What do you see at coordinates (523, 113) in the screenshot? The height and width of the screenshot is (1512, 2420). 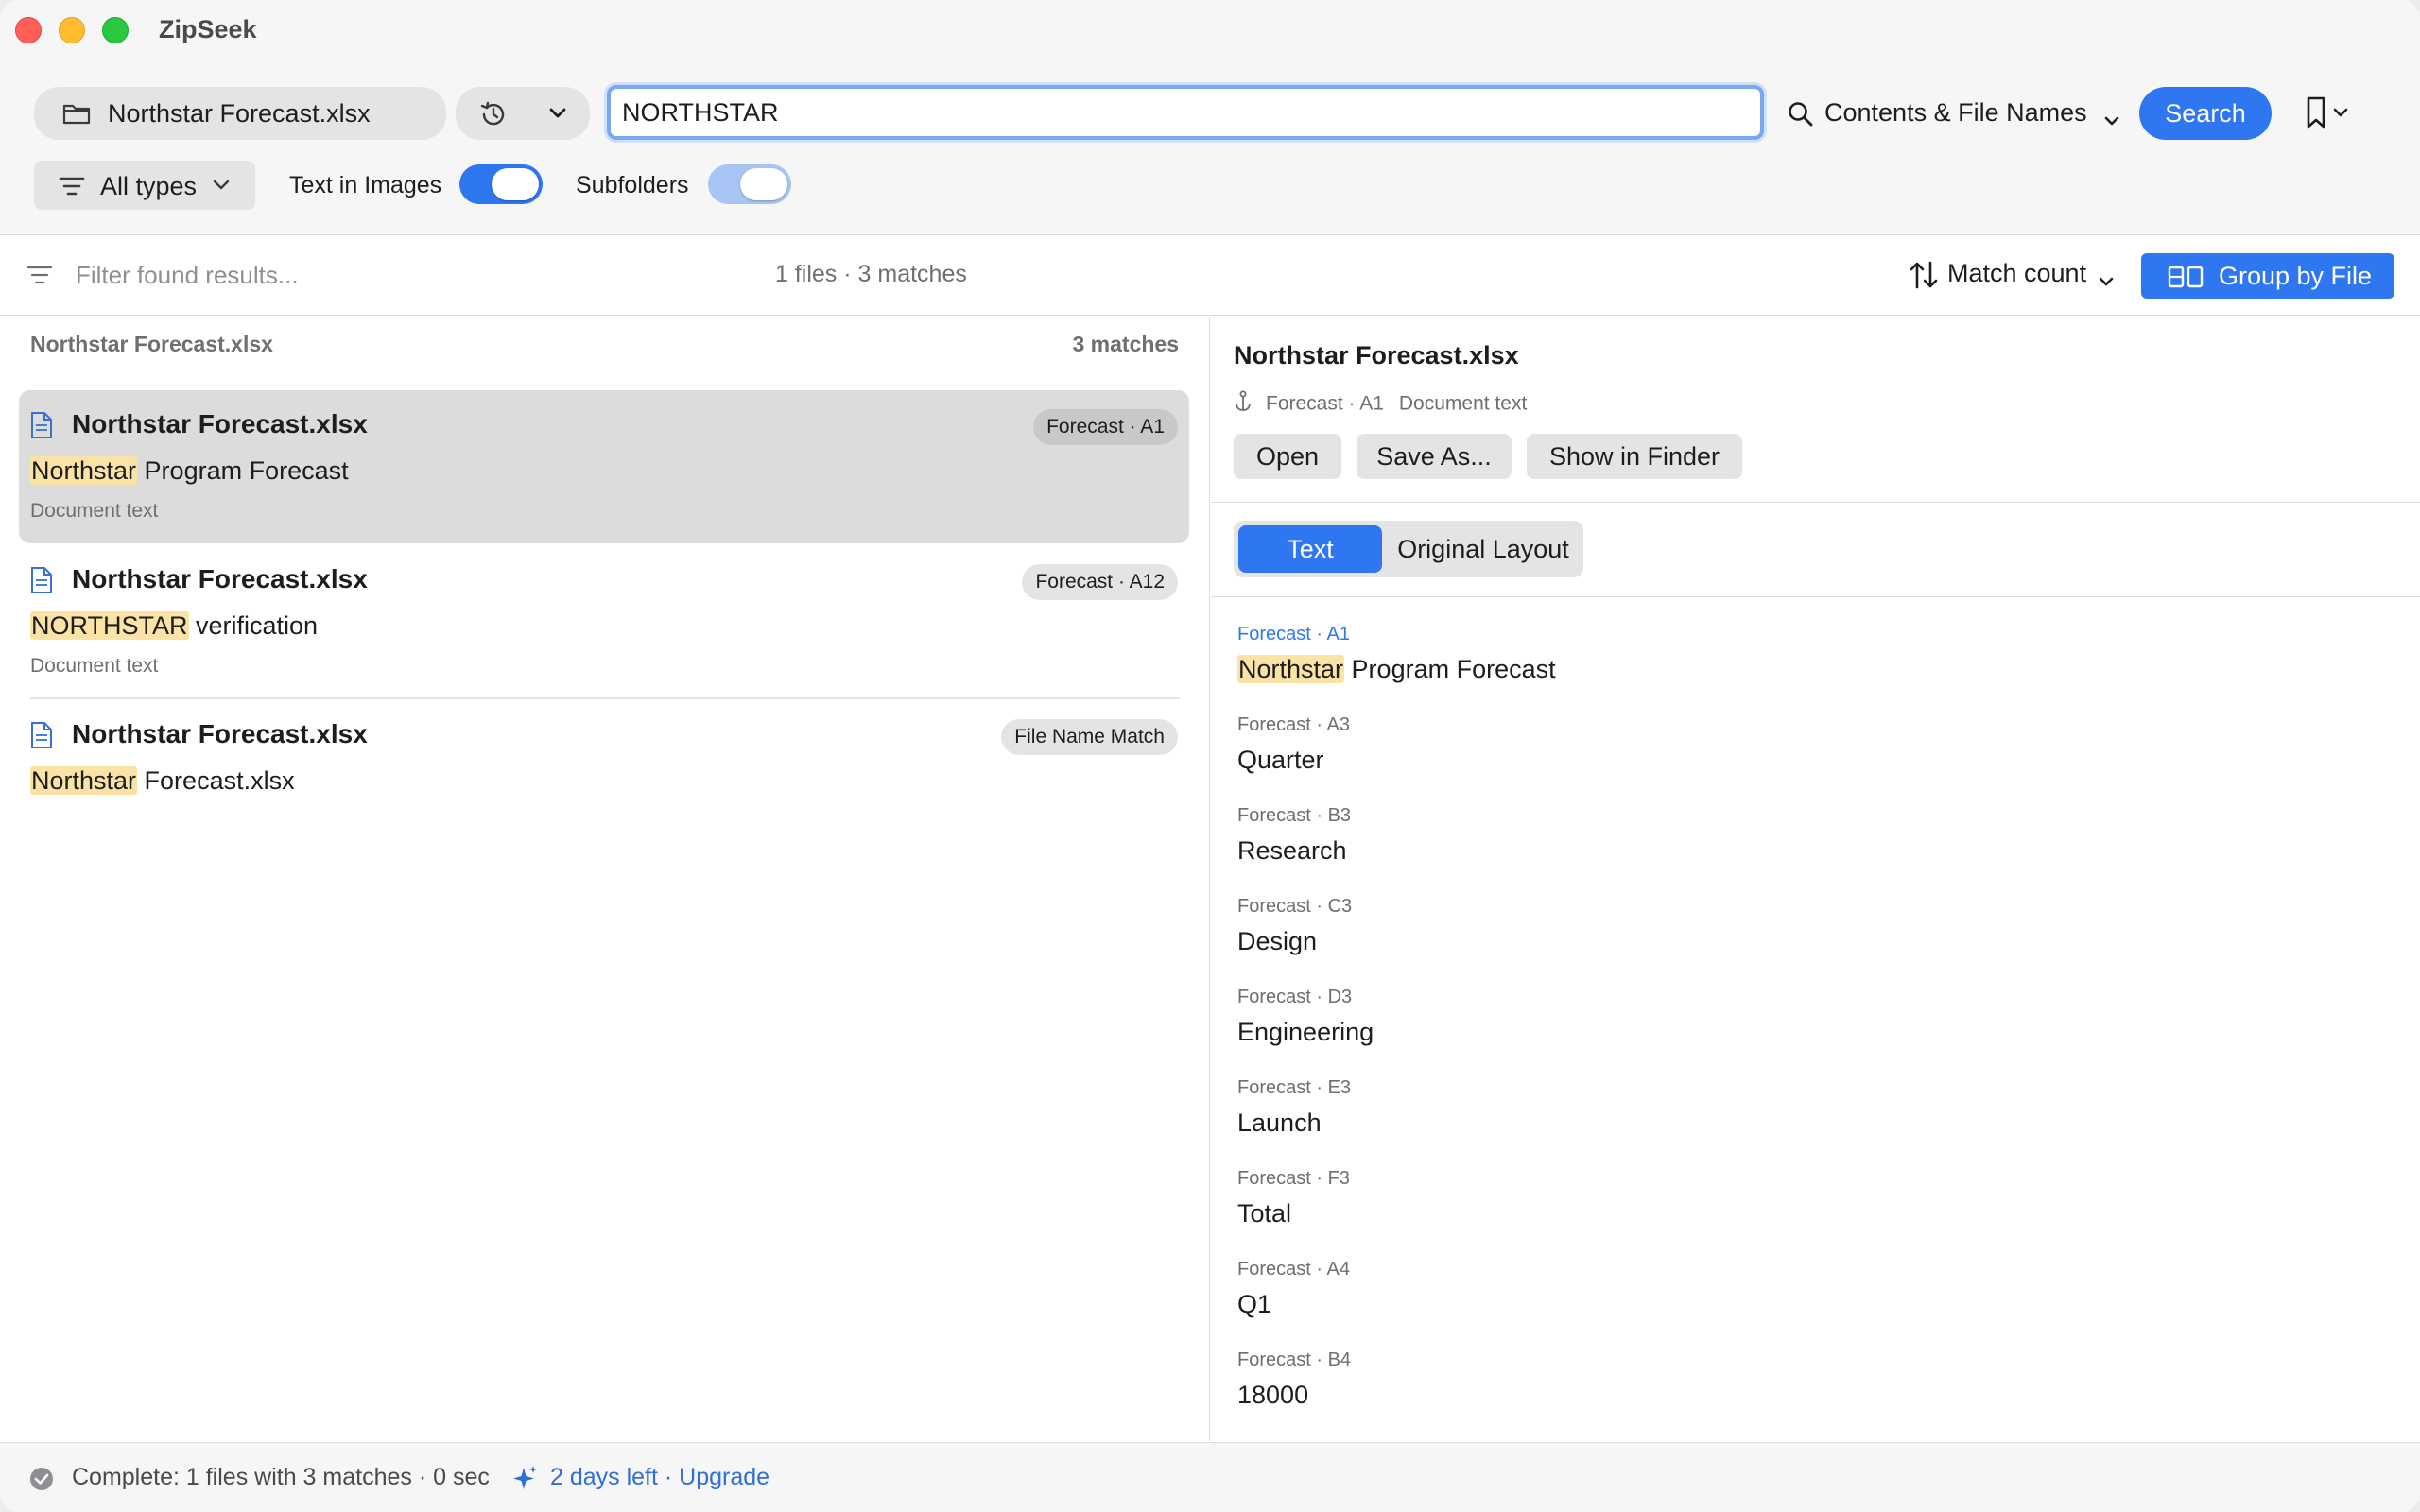 I see `history-menu` at bounding box center [523, 113].